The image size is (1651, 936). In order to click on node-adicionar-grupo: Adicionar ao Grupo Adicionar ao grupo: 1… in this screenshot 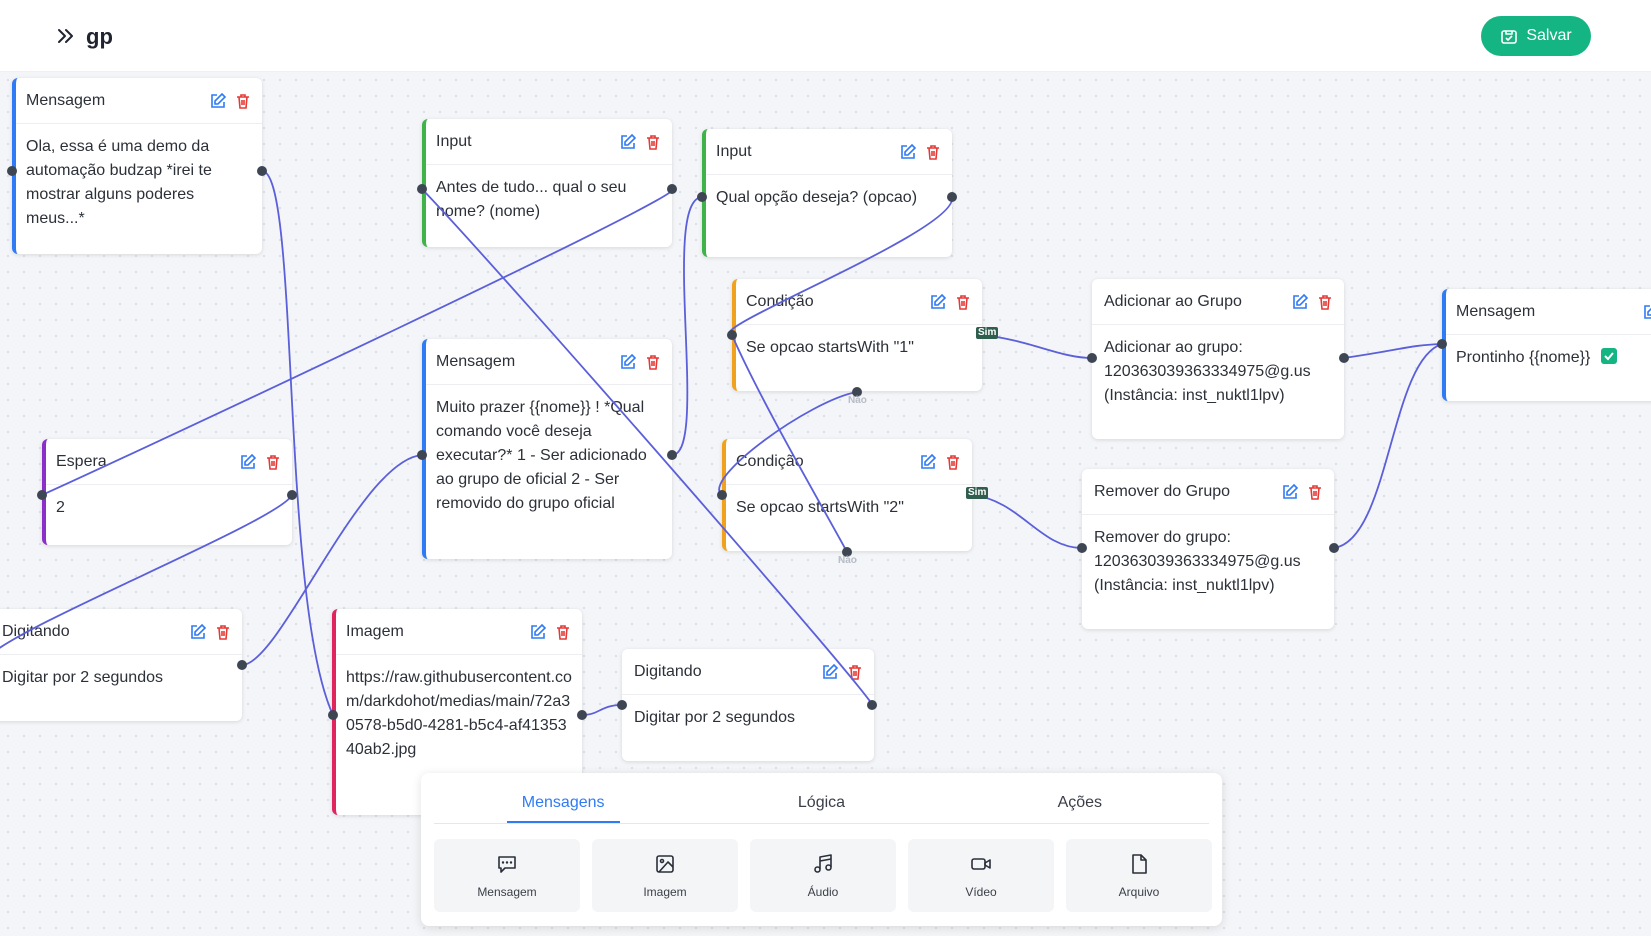, I will do `click(1218, 359)`.